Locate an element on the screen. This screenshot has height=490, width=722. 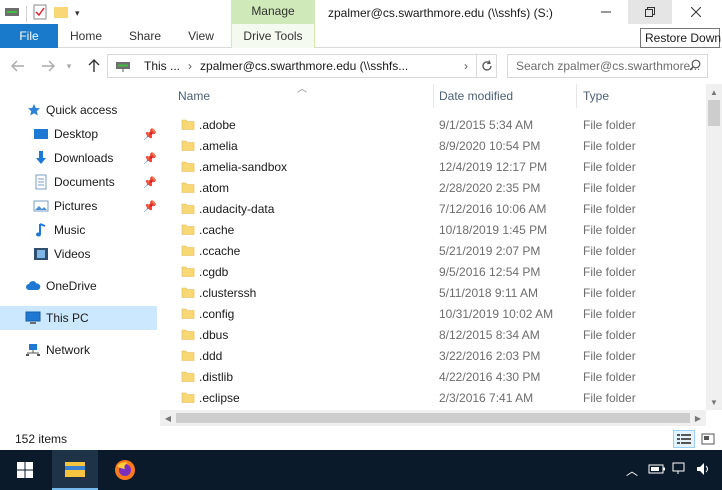
taskbar-file-explorer is located at coordinates (75, 470).